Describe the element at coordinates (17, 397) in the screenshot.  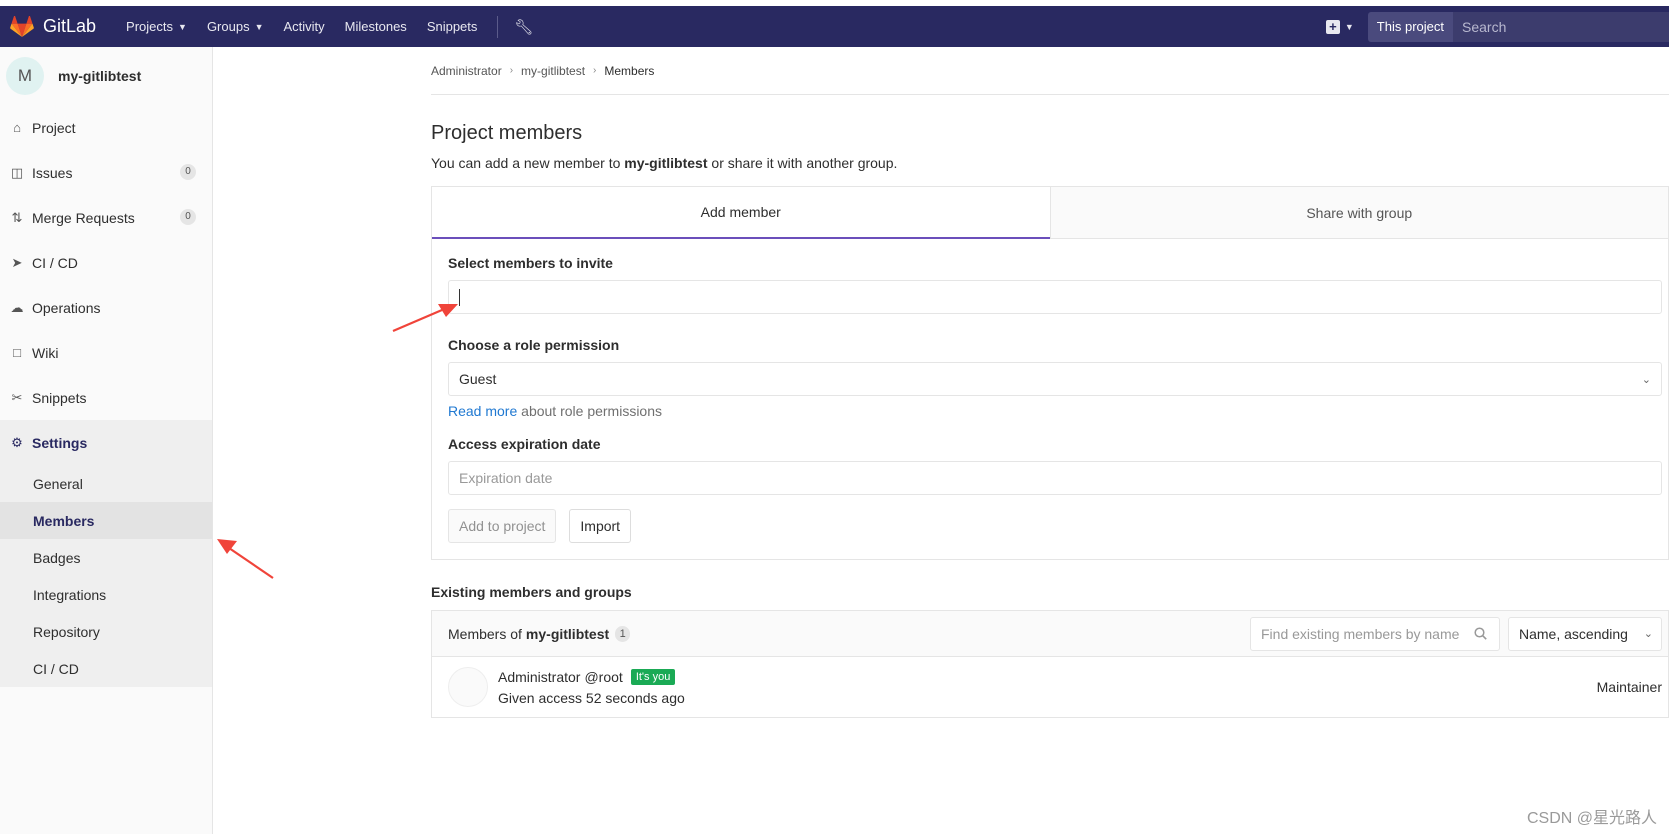
I see `scissors-icon: ✂` at that location.